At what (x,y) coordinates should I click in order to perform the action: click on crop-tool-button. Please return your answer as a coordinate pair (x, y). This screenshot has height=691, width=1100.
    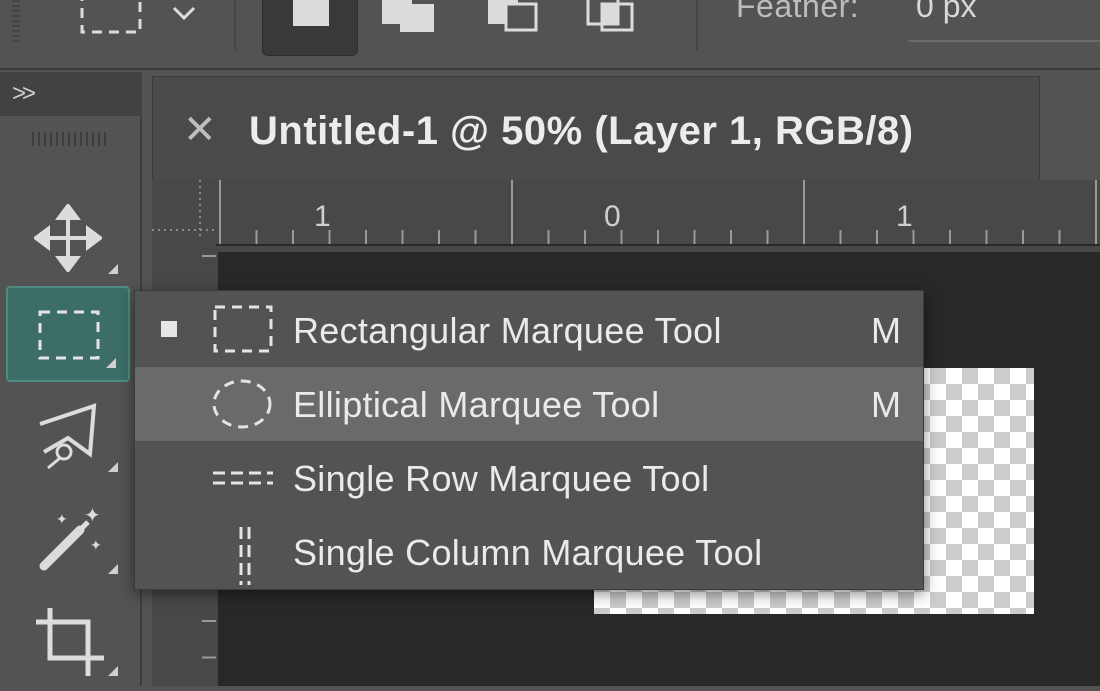
    Looking at the image, I should click on (68, 640).